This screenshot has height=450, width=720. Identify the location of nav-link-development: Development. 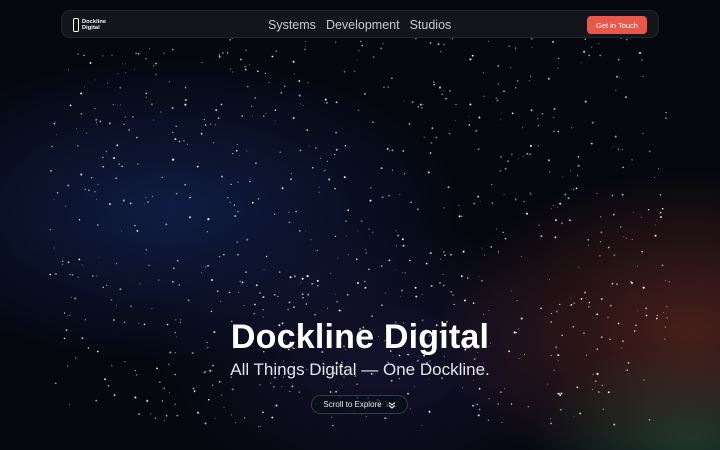
(363, 25).